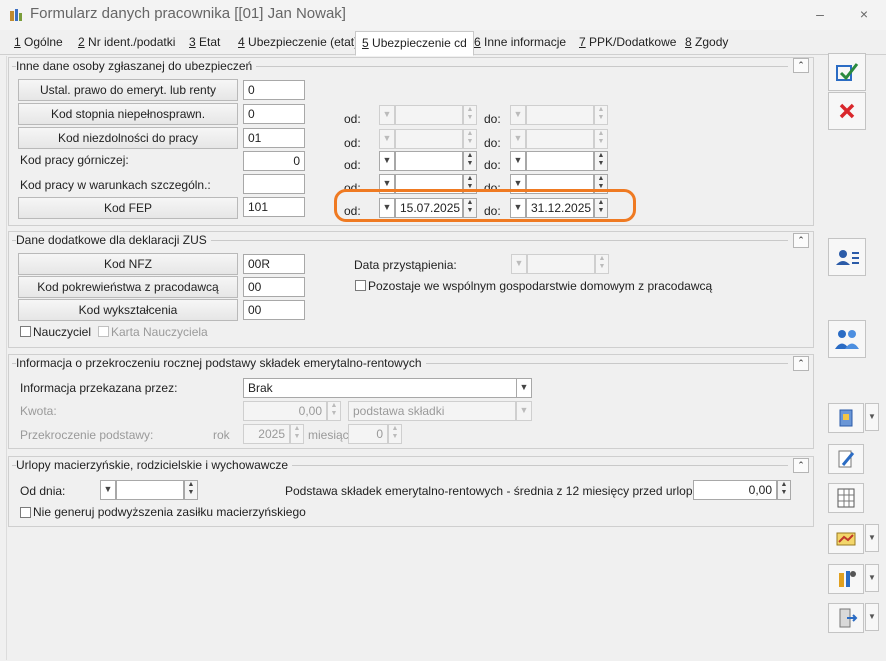 The width and height of the screenshot is (886, 661). What do you see at coordinates (38, 43) in the screenshot?
I see `tab-ogolne: 1 Ogólne` at bounding box center [38, 43].